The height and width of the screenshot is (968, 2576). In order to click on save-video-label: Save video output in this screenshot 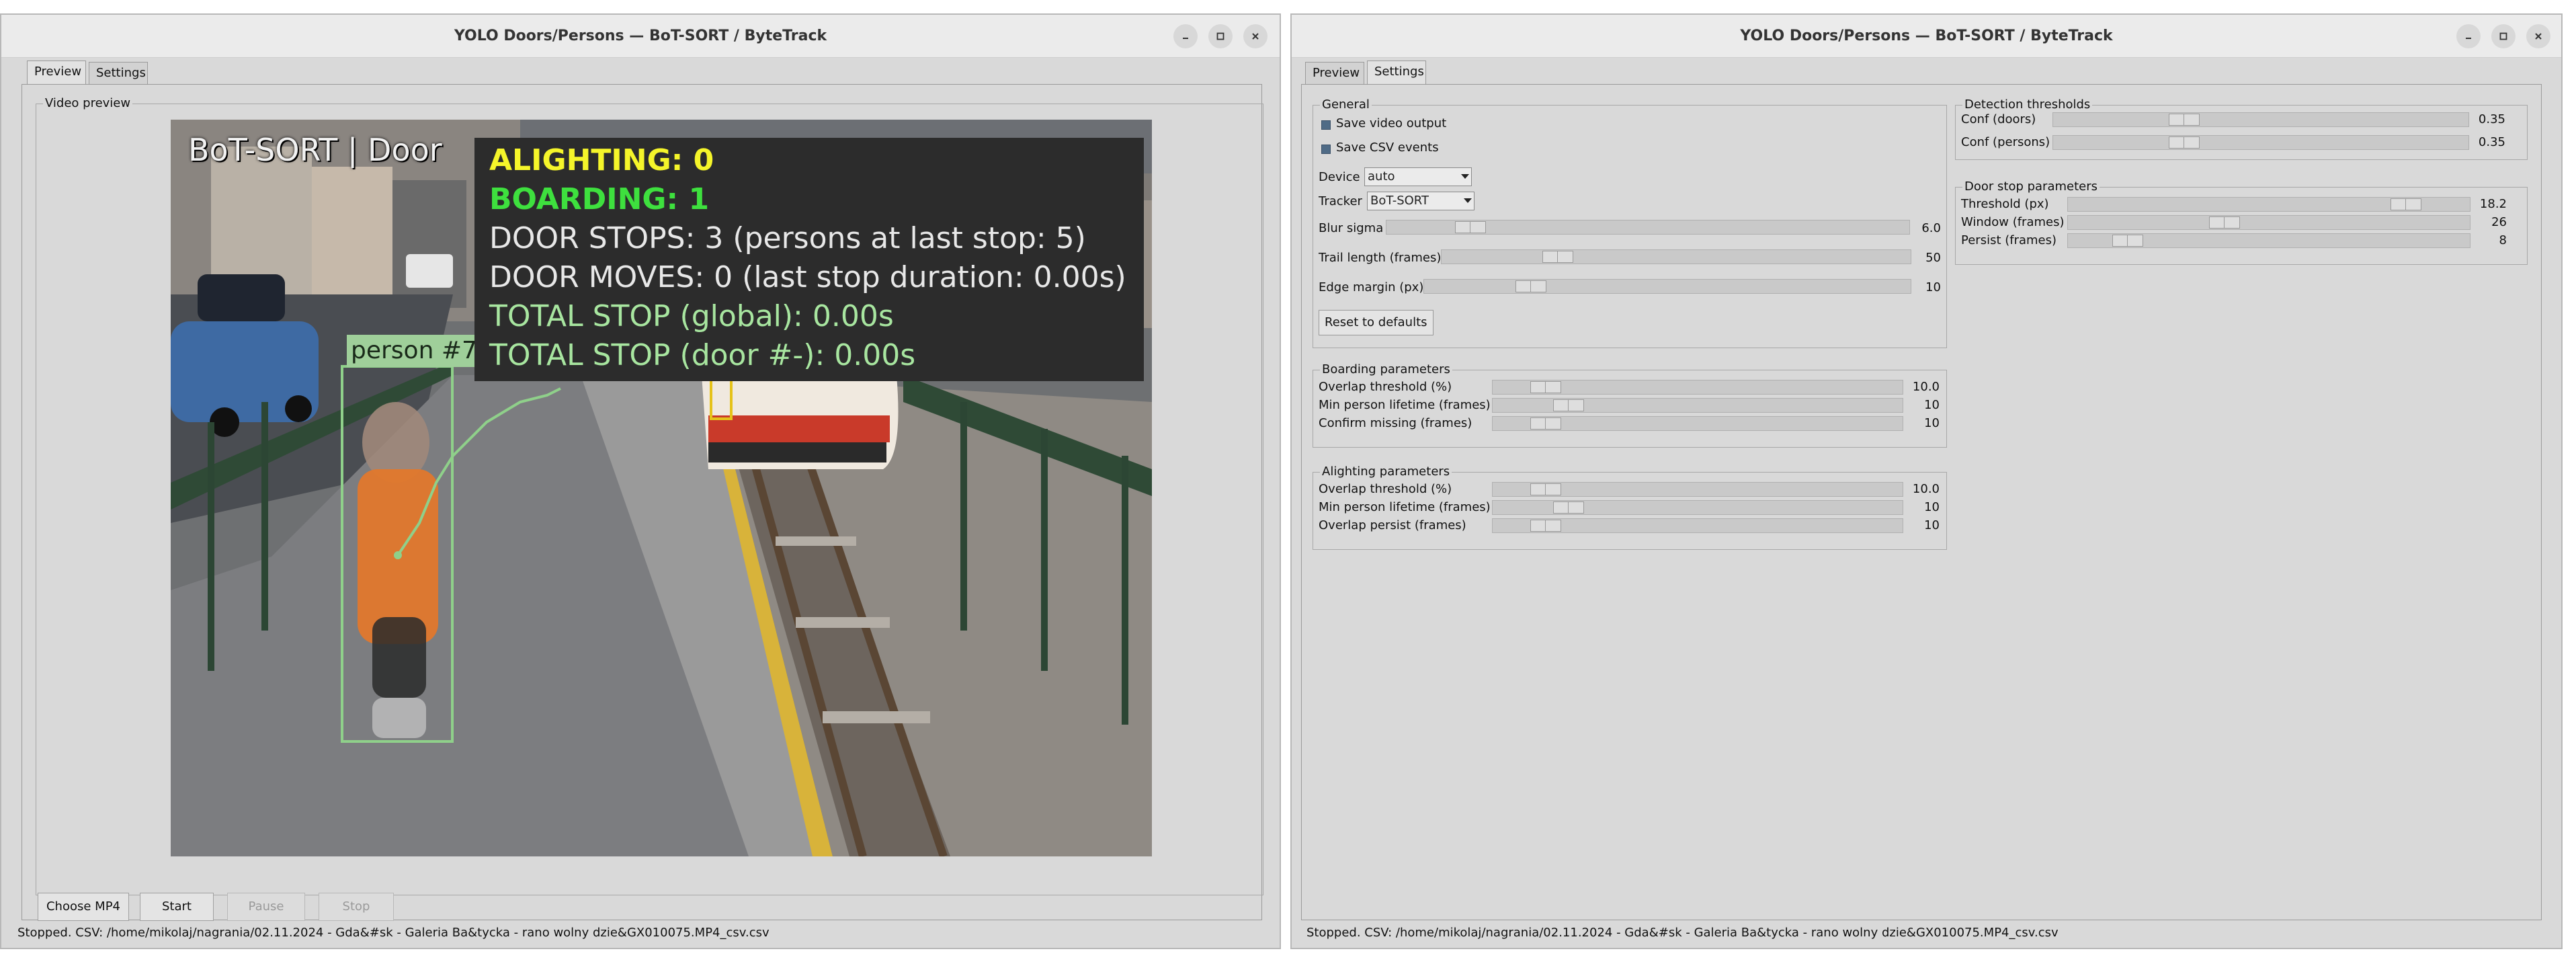, I will do `click(1391, 123)`.